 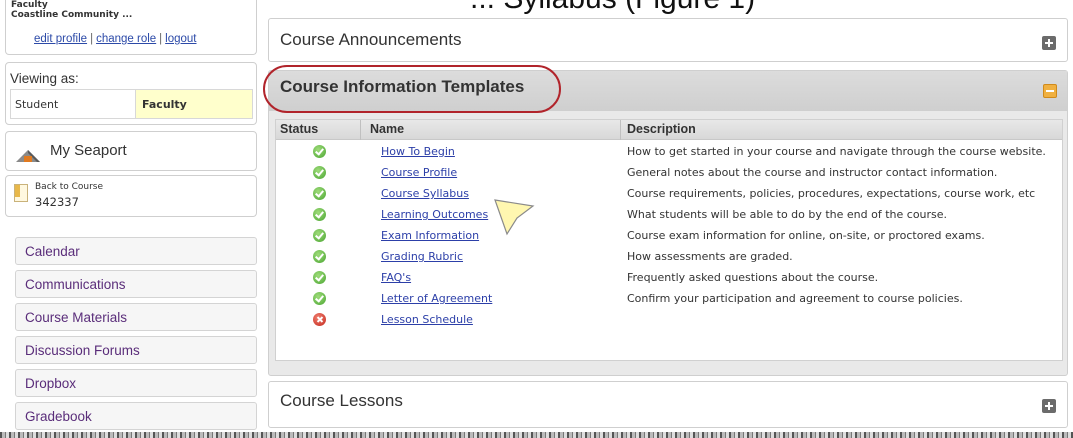 I want to click on template-link: Letter of Agreement, so click(x=436, y=298).